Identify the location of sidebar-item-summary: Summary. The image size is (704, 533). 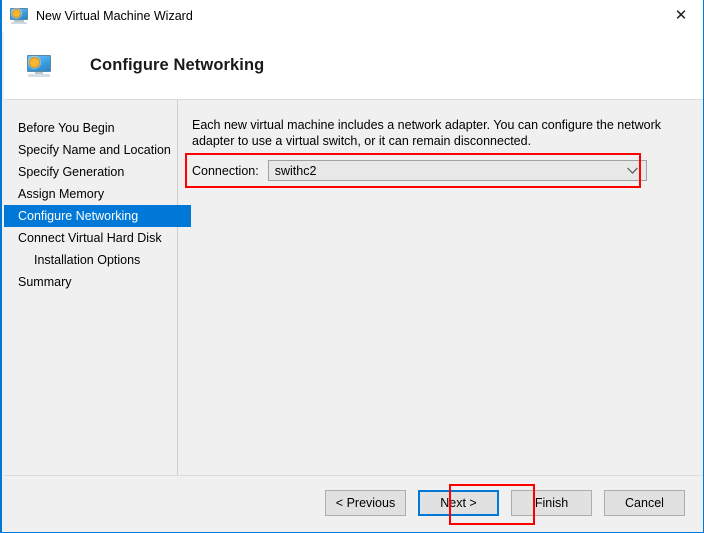
(90, 282).